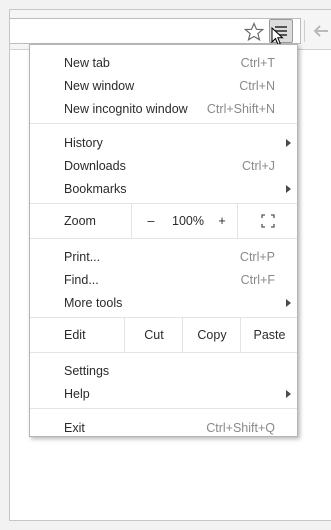 Image resolution: width=331 pixels, height=530 pixels. Describe the element at coordinates (258, 166) in the screenshot. I see `menu-item-shortcut: Ctrl+J` at that location.